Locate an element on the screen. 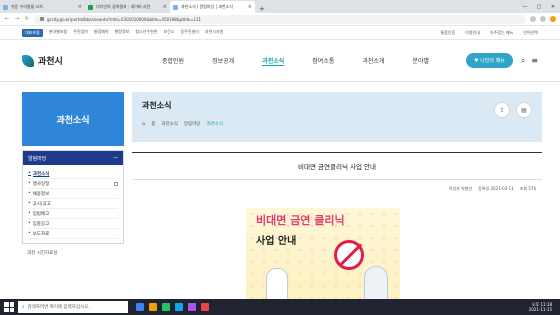 The image size is (560, 315). windows-taskbar: ⌕ 검색하려면 여기에 입력하십시오. 오후 11:18 2021-11-15 is located at coordinates (280, 307).